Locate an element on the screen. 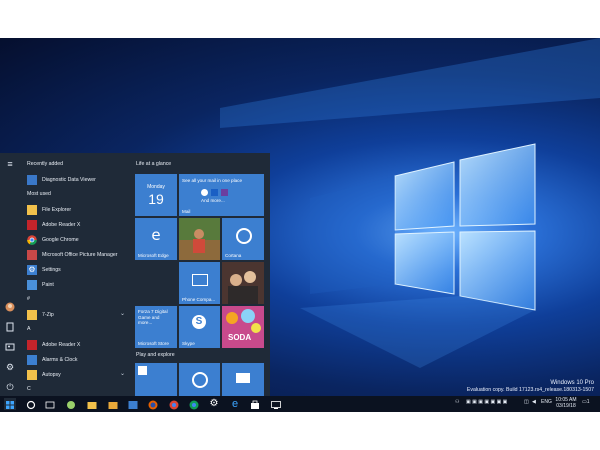  clock: 10:05 AM 03/19/18 is located at coordinates (566, 403).